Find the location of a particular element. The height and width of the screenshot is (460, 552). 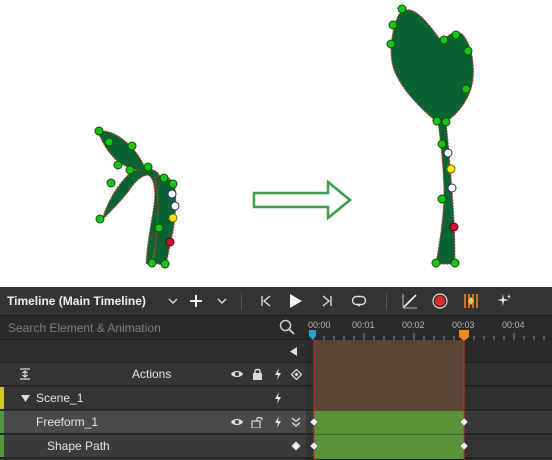

freeform-animation-span is located at coordinates (389, 435).